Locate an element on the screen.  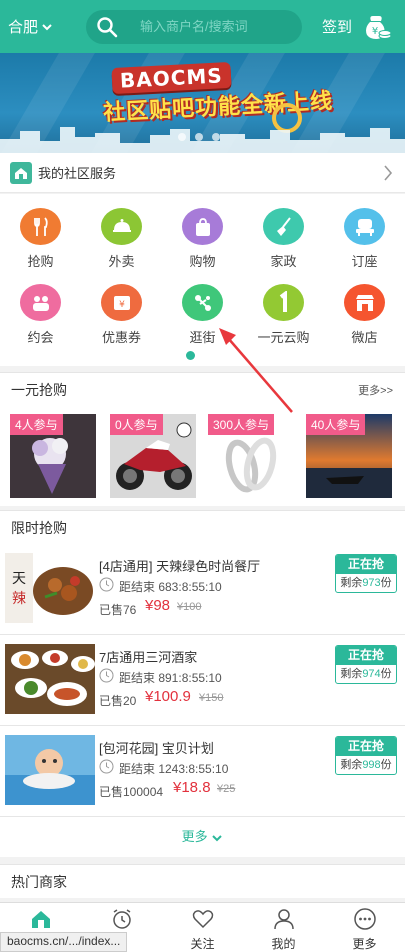
coupon-icon: ¥ is located at coordinates (121, 302).